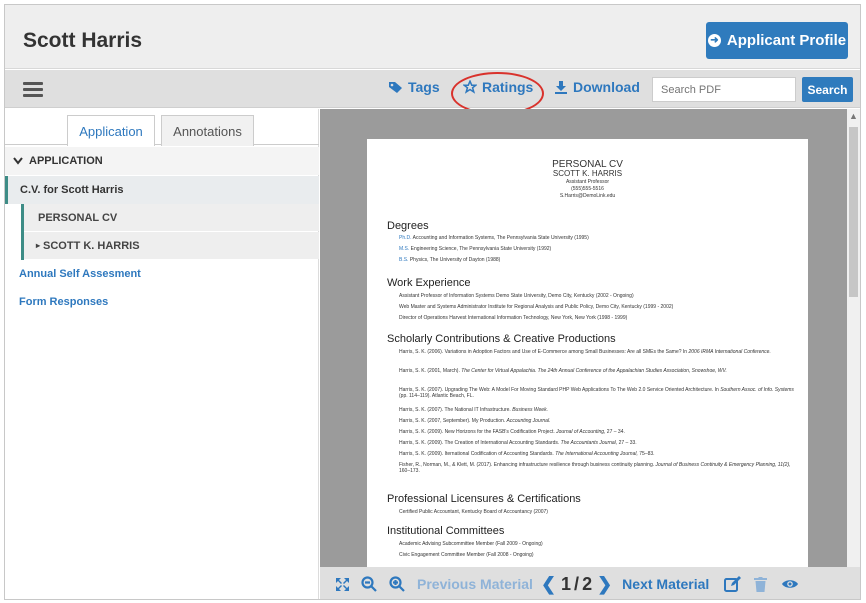 The width and height of the screenshot is (866, 603). I want to click on cv-children: PERSONAL CV ▸ SCOTT K. HARRIS, so click(170, 232).